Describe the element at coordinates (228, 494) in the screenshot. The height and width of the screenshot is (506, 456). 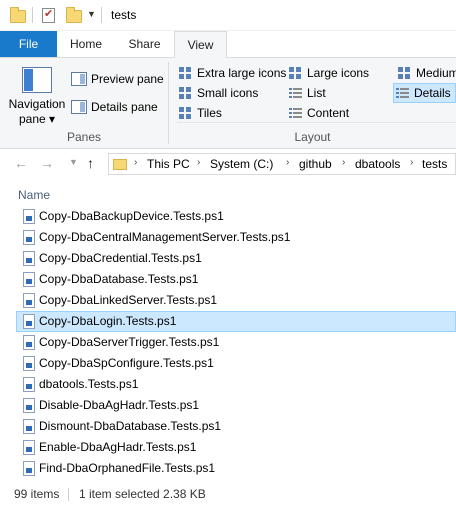
I see `status-bar: 99 items 1 item selected 2.38 KB` at that location.